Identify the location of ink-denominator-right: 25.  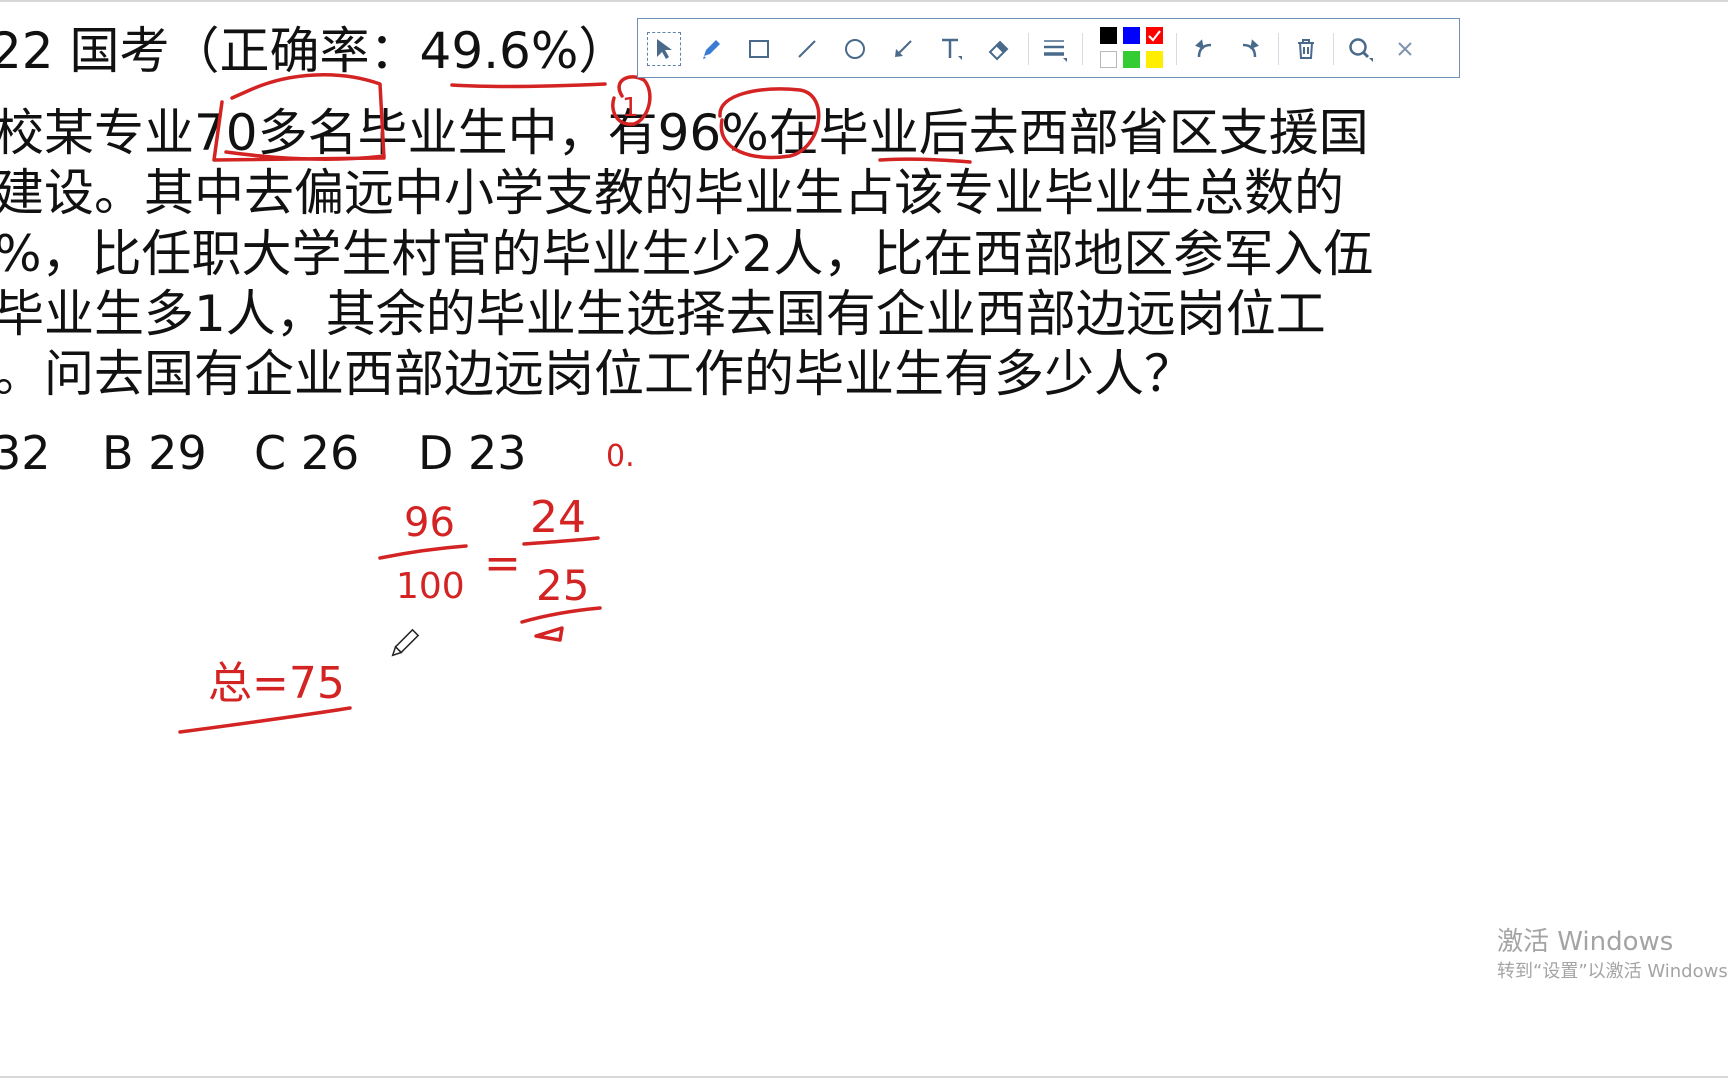
(562, 585).